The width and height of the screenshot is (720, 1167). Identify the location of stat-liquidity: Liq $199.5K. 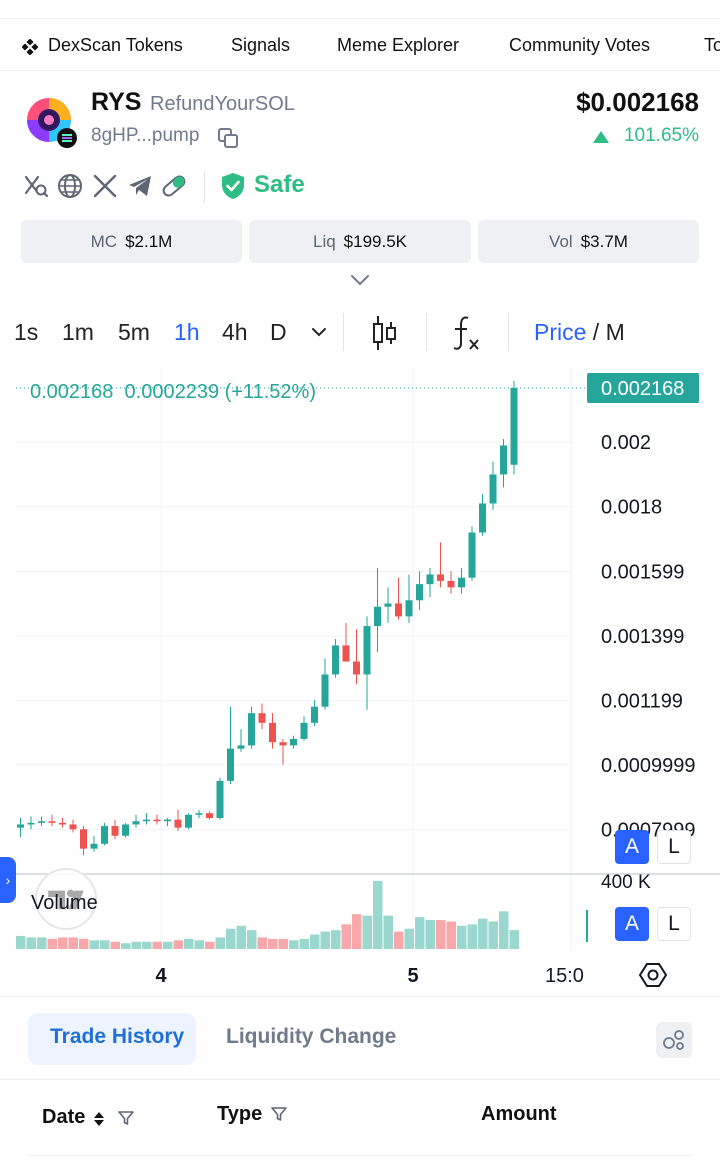
(360, 241).